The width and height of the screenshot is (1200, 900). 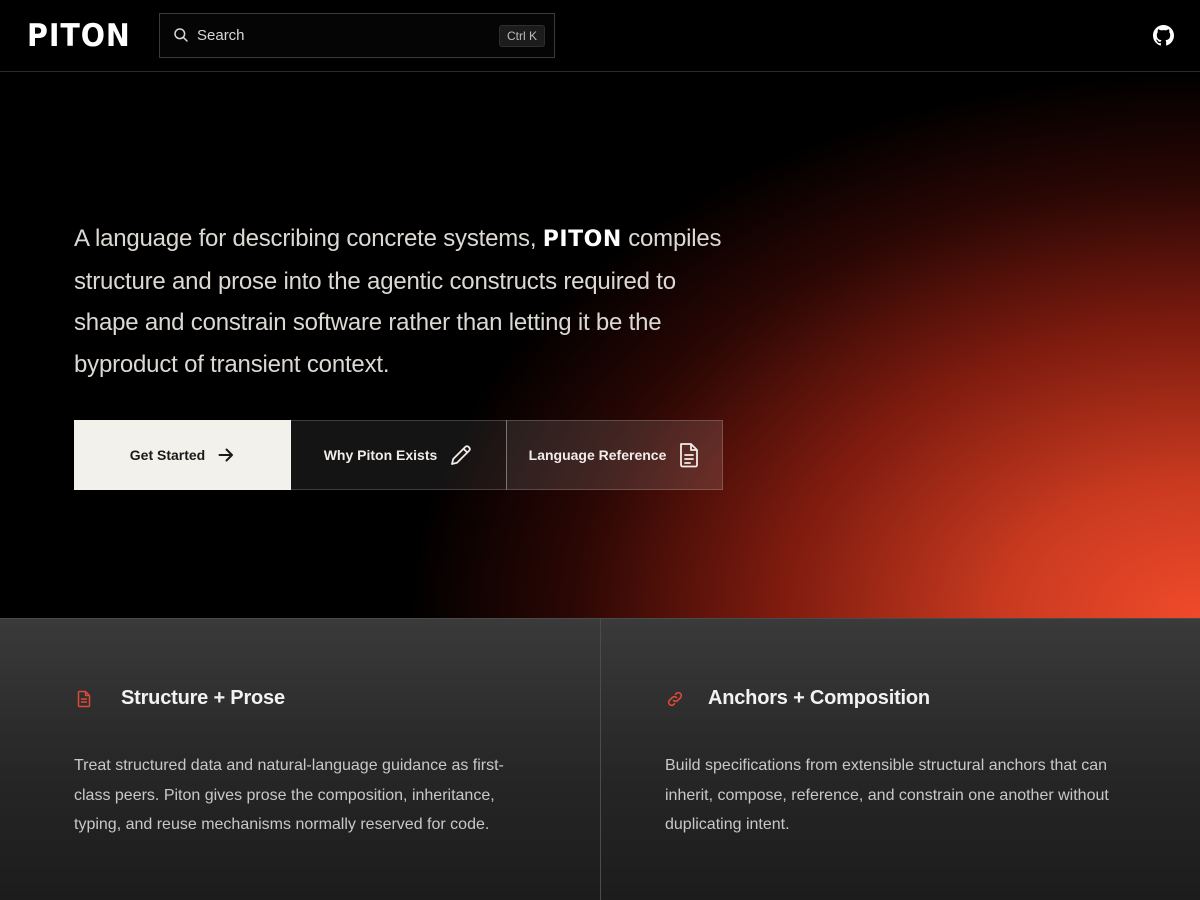 What do you see at coordinates (79, 36) in the screenshot?
I see `site-logo: PITON` at bounding box center [79, 36].